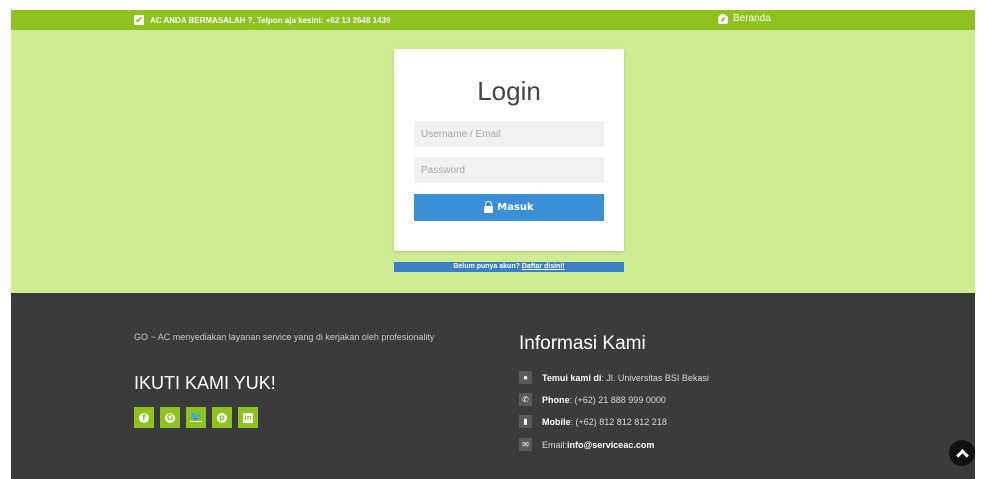 This screenshot has height=479, width=985. I want to click on pinterest-icon: p, so click(222, 417).